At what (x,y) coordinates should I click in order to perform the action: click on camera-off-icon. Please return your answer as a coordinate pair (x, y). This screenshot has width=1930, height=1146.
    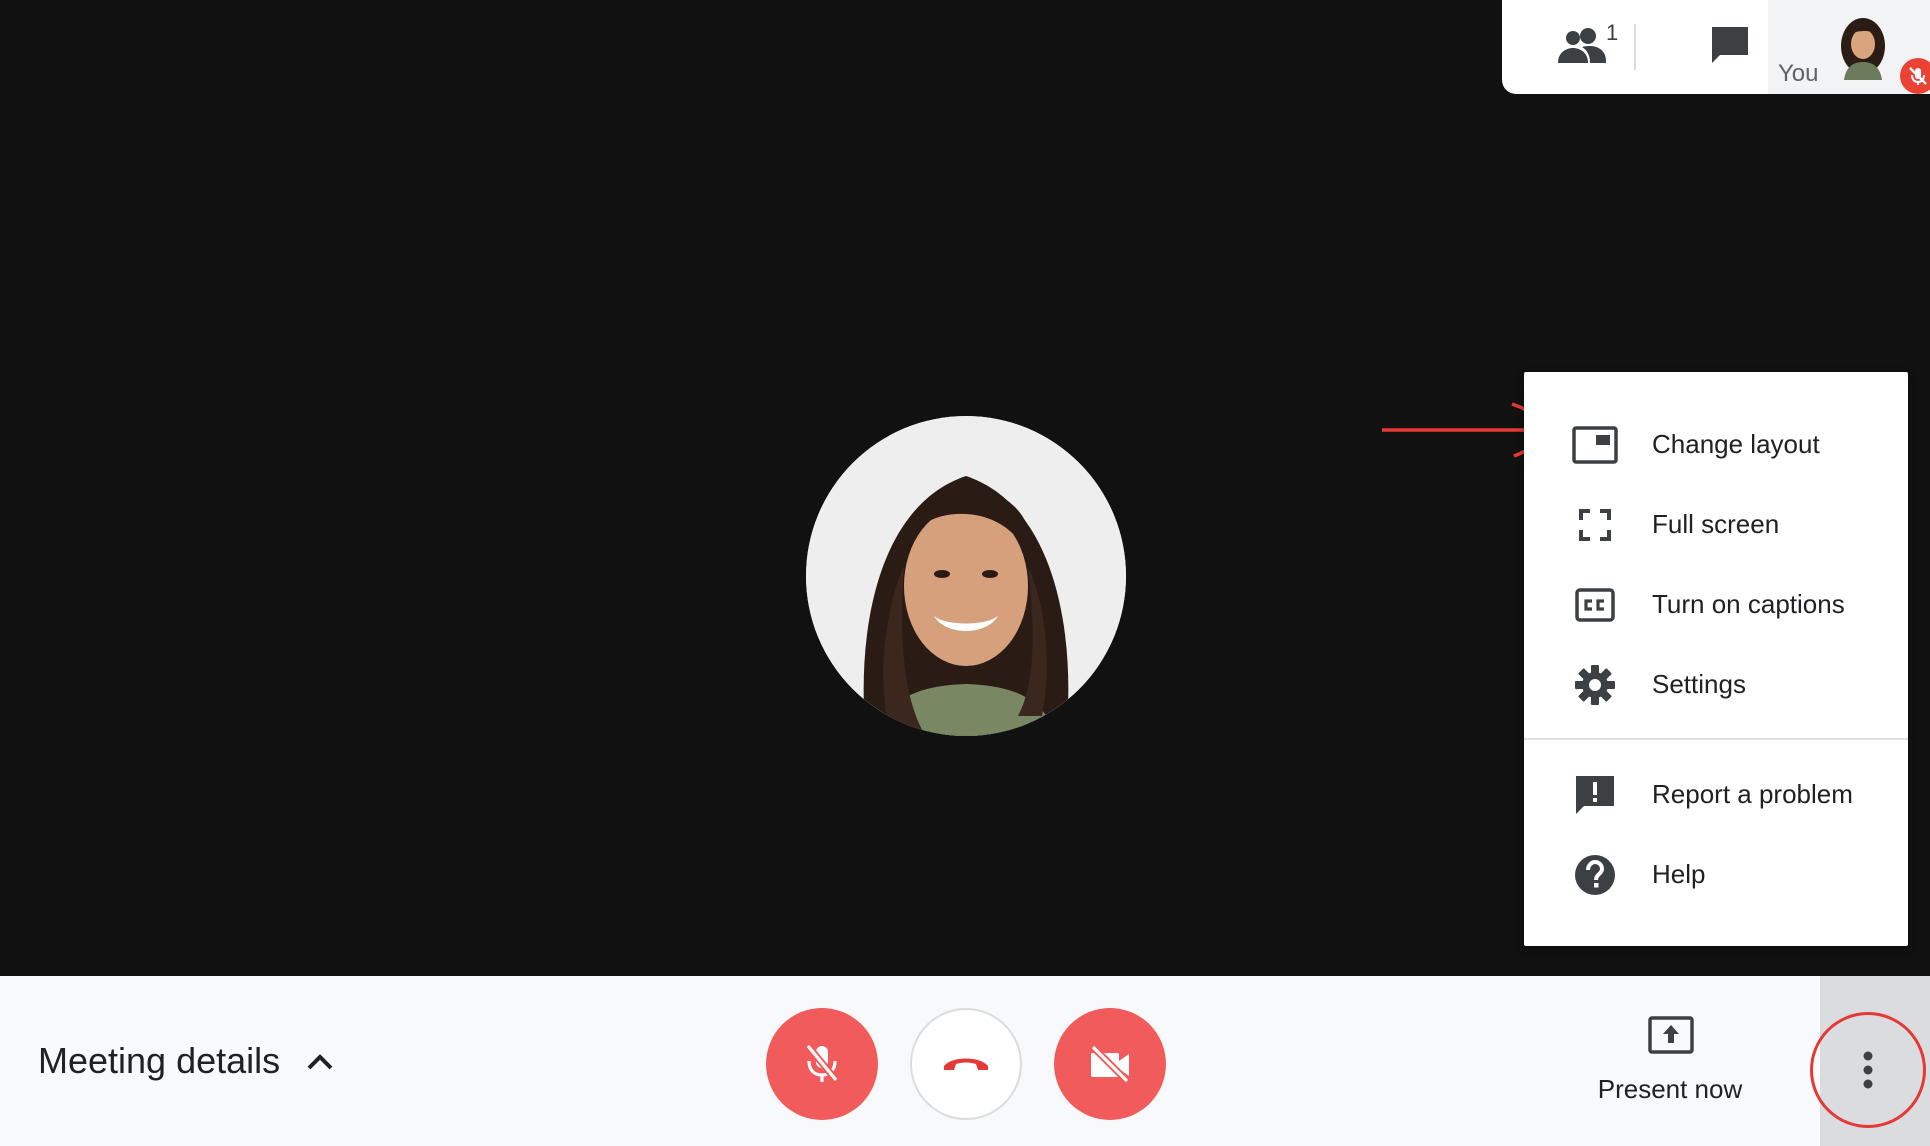
    Looking at the image, I should click on (1110, 1064).